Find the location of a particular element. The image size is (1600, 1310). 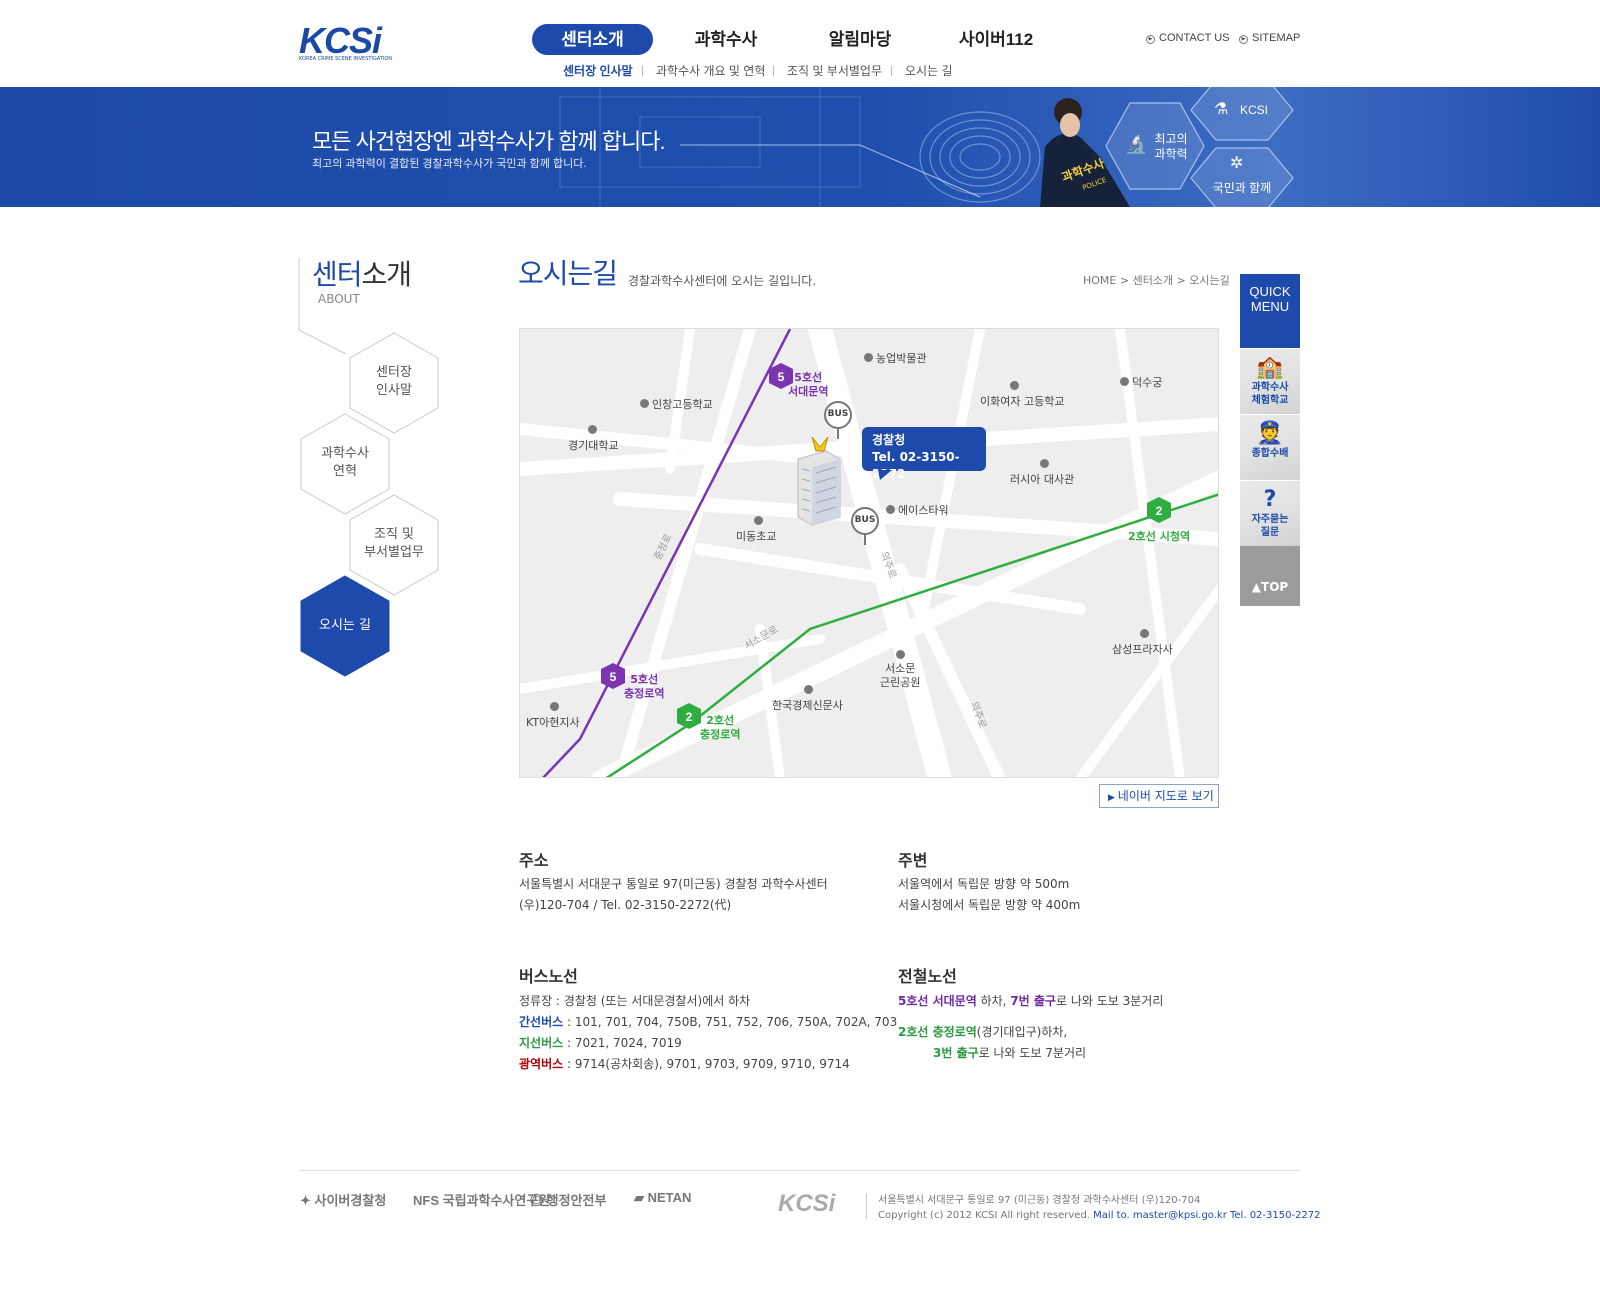

hex-kcsi-label: KCSI is located at coordinates (1254, 110).